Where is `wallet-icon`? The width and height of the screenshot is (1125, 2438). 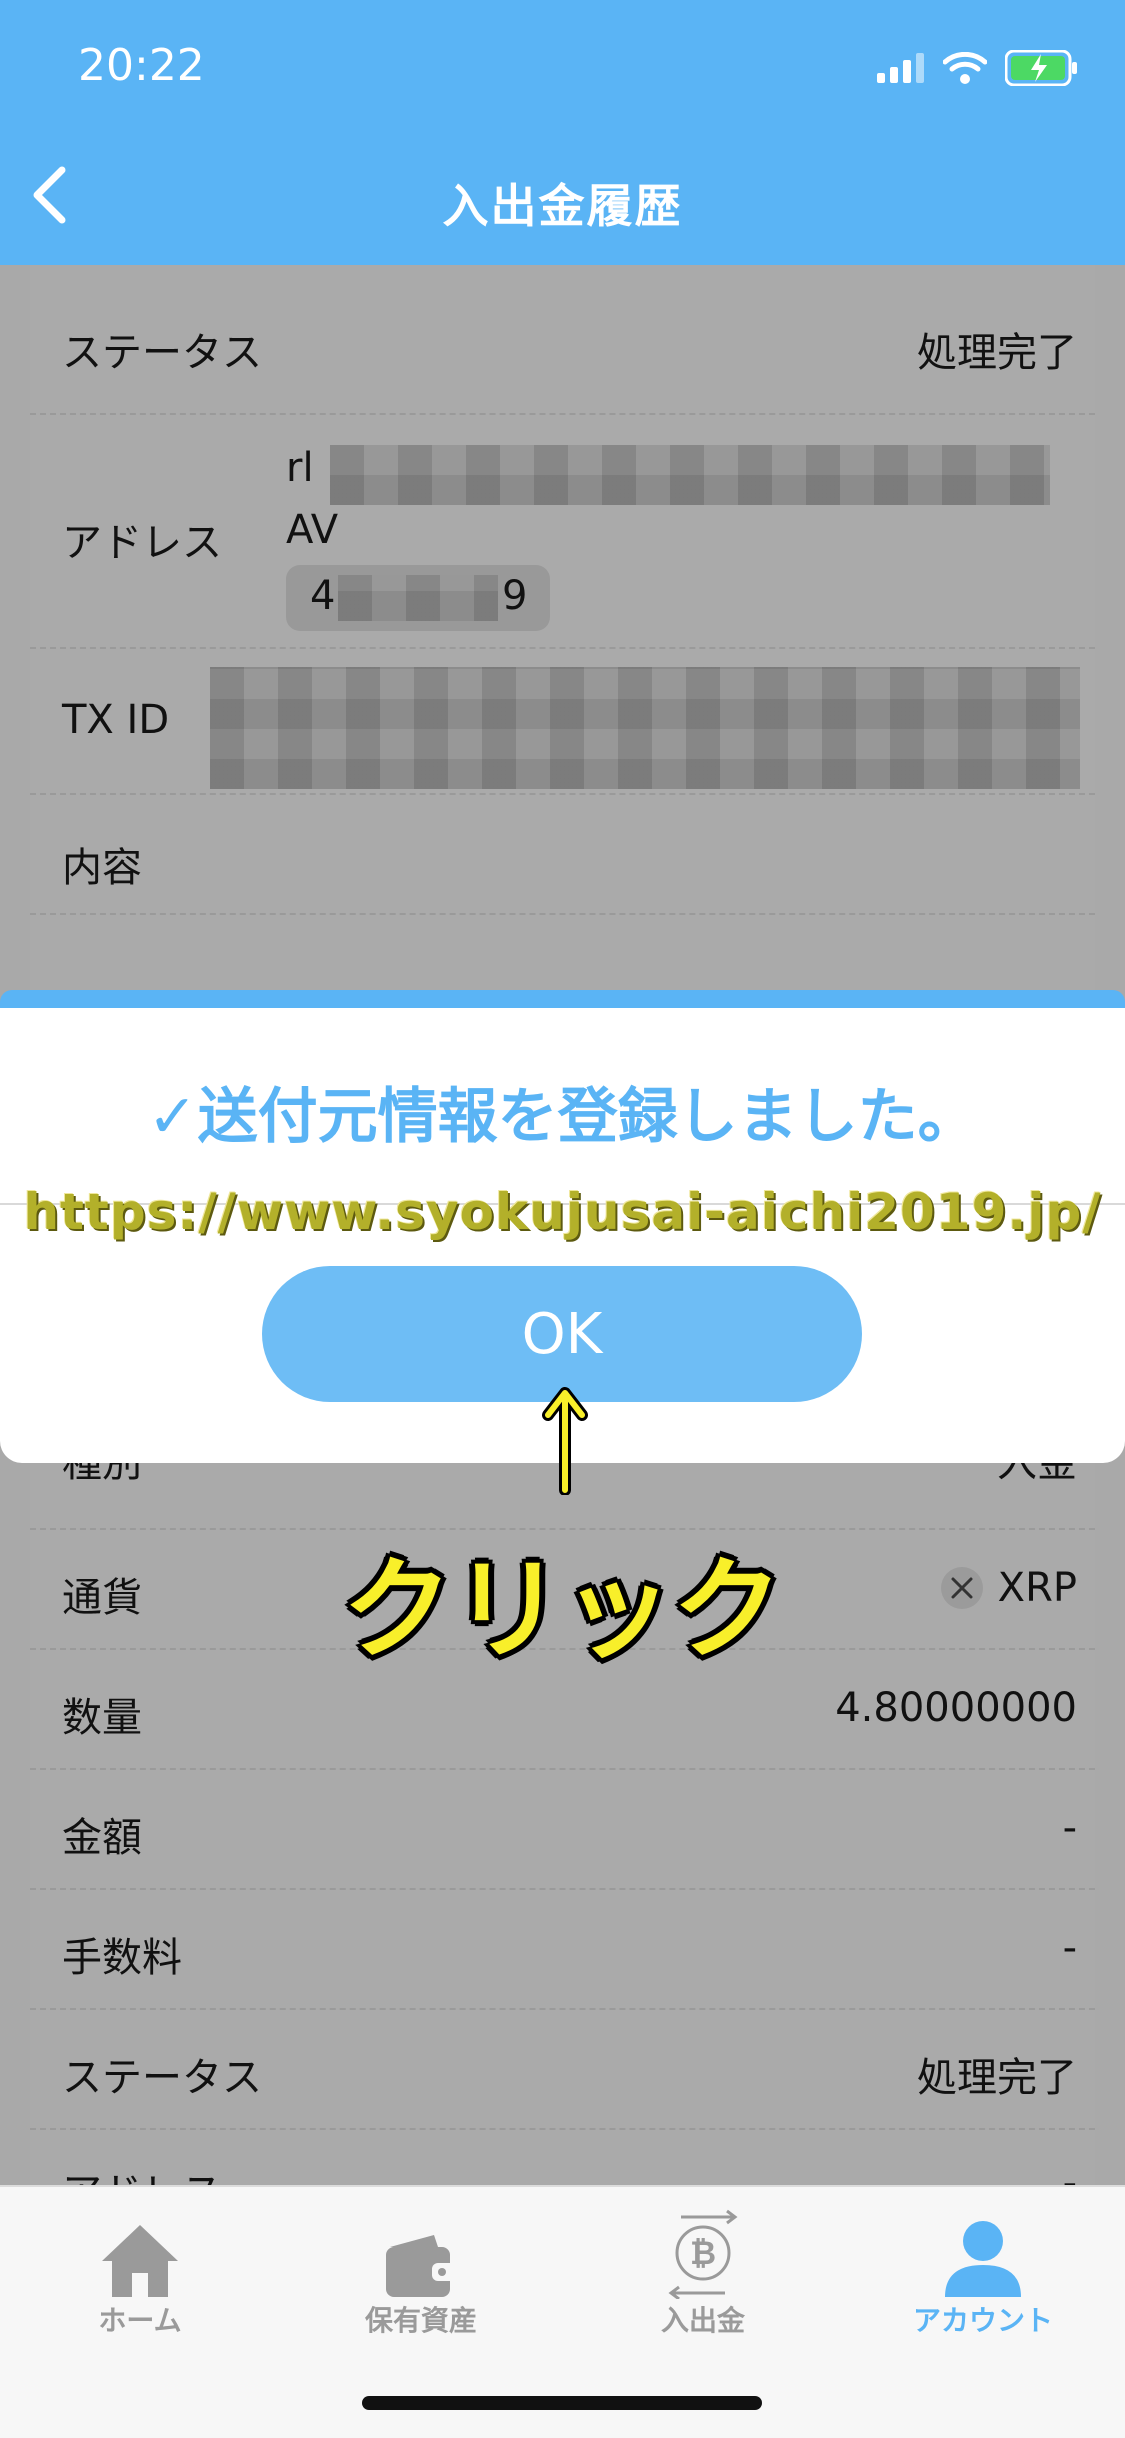 wallet-icon is located at coordinates (421, 2266).